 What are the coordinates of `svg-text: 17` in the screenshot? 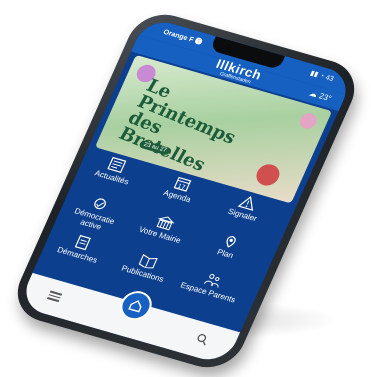 It's located at (181, 187).